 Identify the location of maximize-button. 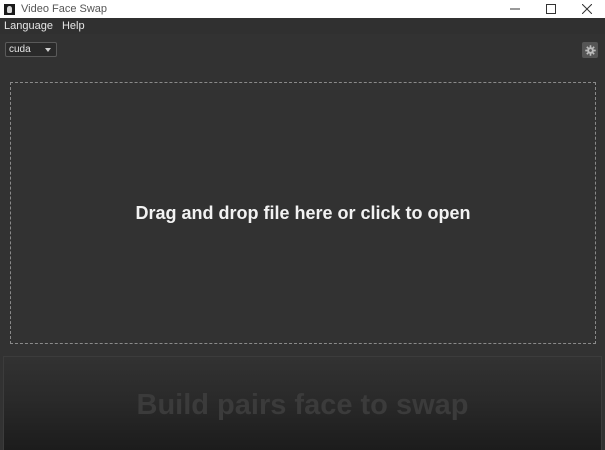
(551, 9).